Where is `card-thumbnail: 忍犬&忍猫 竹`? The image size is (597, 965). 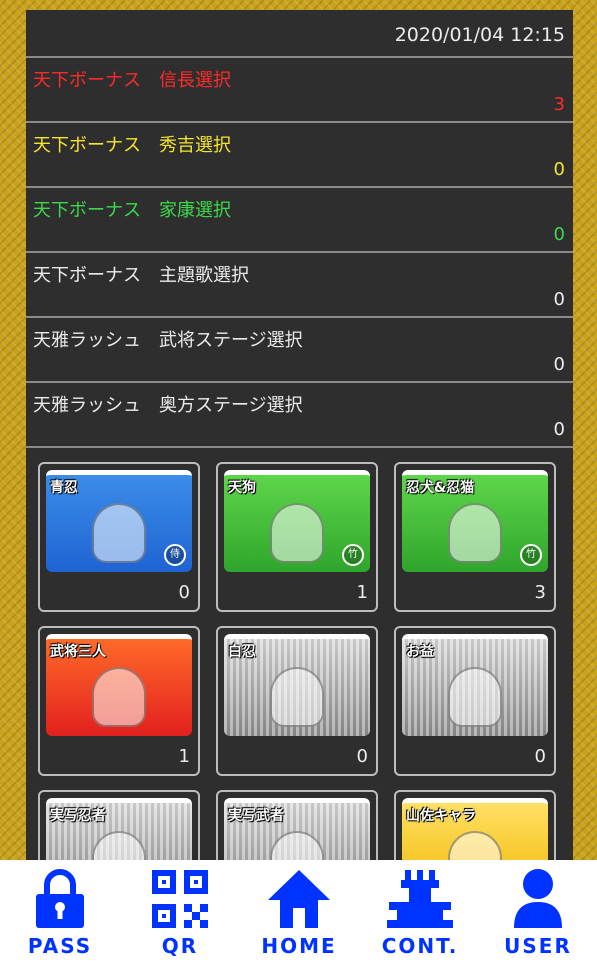
card-thumbnail: 忍犬&忍猫 竹 is located at coordinates (475, 521).